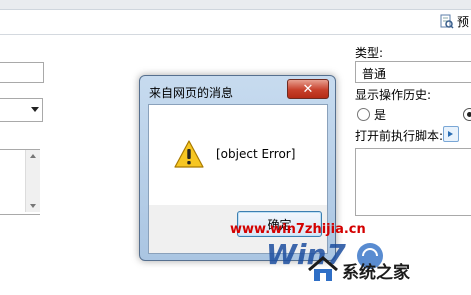 The image size is (471, 295). What do you see at coordinates (374, 74) in the screenshot?
I see `type-select-value: 普通` at bounding box center [374, 74].